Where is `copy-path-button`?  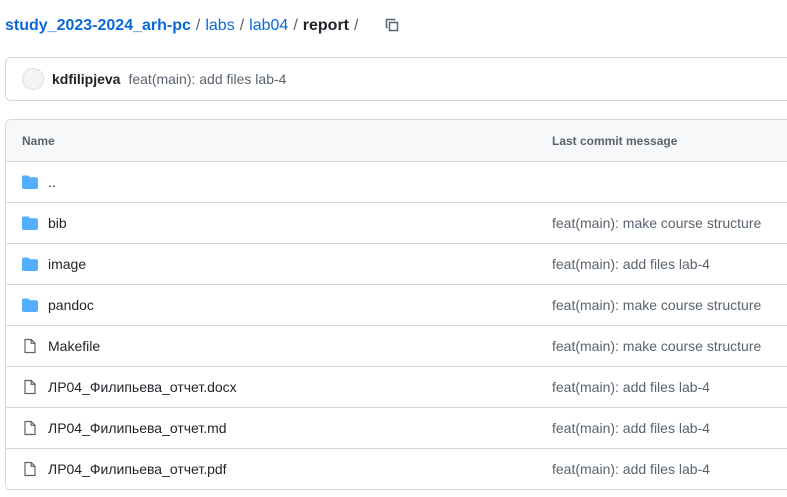 copy-path-button is located at coordinates (392, 25).